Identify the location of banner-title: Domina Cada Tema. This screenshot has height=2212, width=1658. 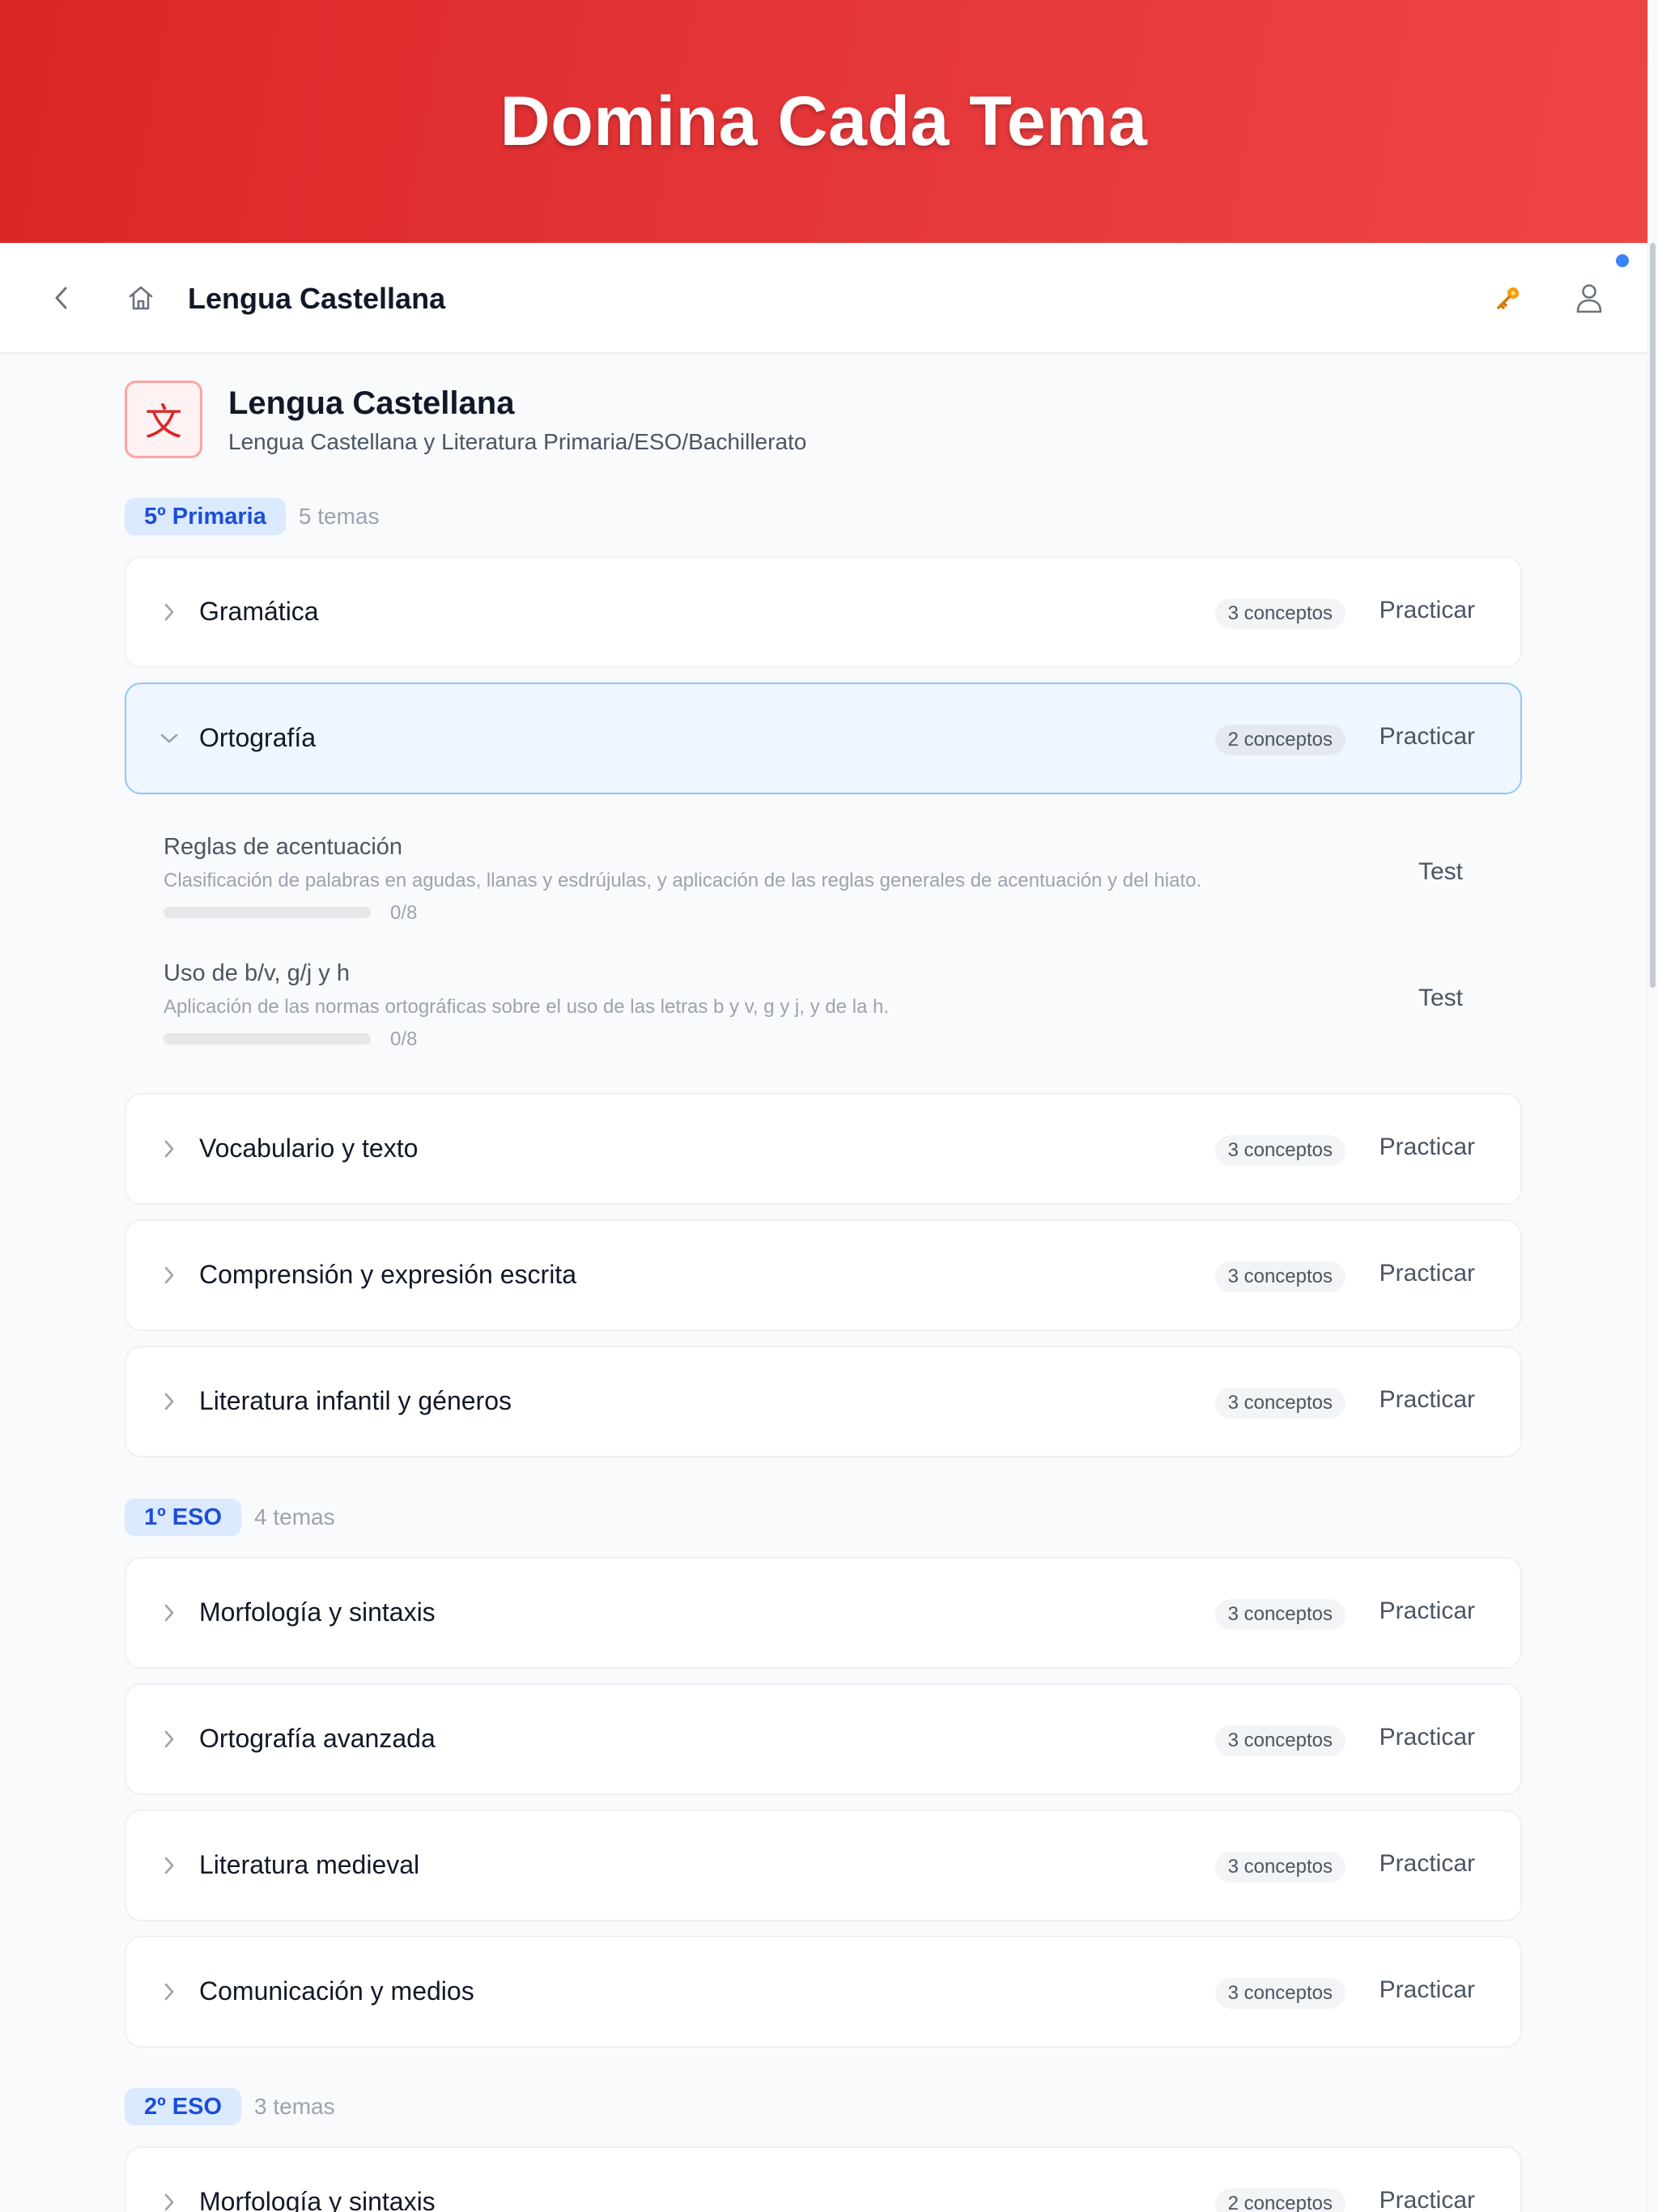
(824, 121).